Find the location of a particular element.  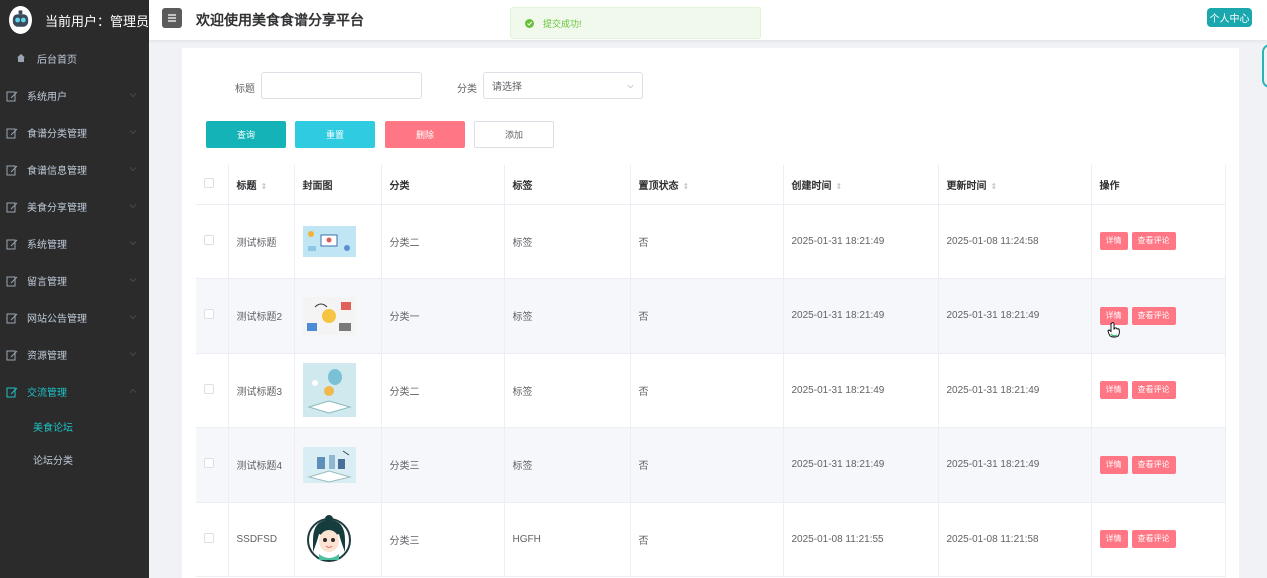

sidebar-item-label: 交流管理 is located at coordinates (47, 393).